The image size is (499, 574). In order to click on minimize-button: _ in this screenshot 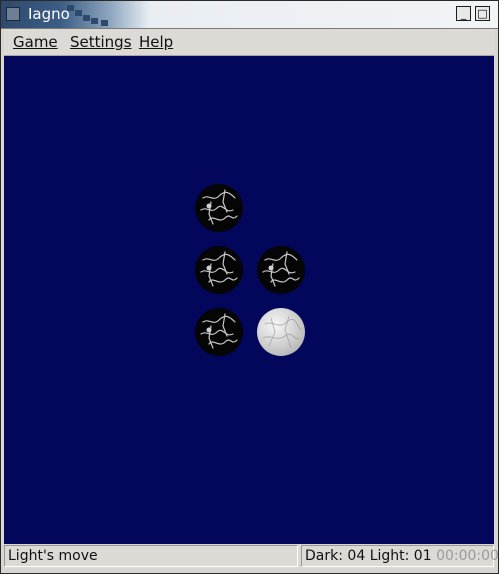, I will do `click(463, 13)`.